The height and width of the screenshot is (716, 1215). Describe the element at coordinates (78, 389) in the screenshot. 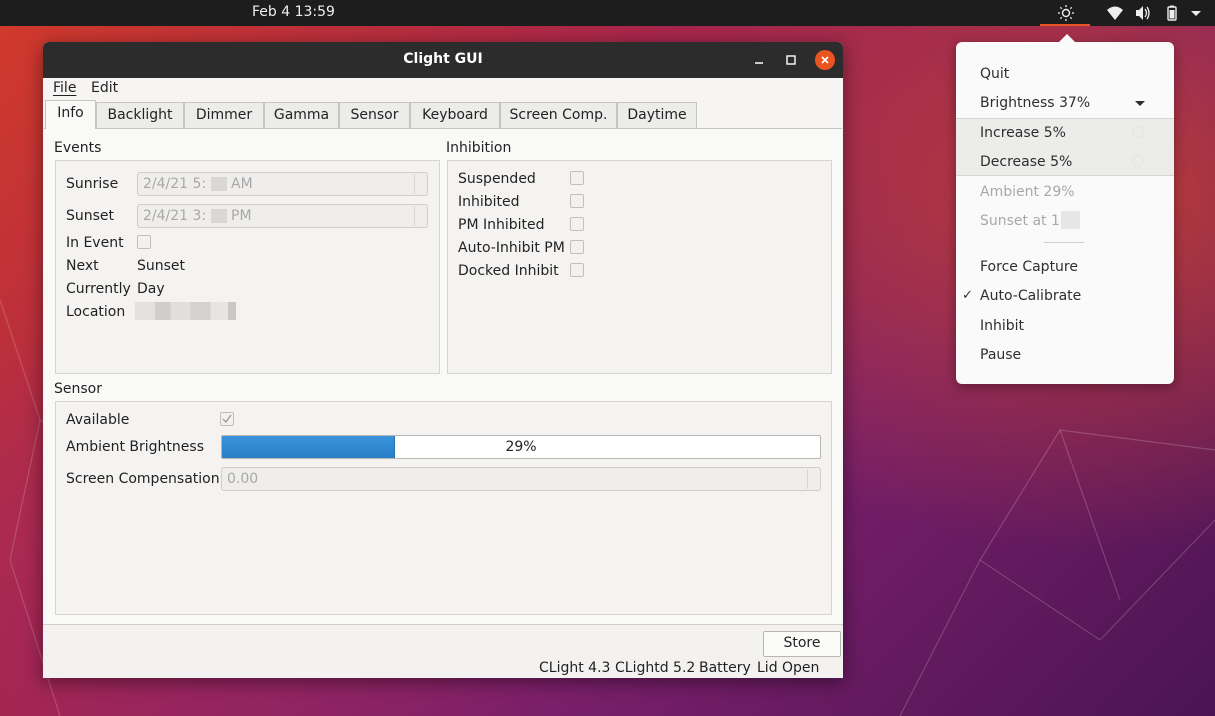

I see `sensor-group-label: Sensor` at that location.